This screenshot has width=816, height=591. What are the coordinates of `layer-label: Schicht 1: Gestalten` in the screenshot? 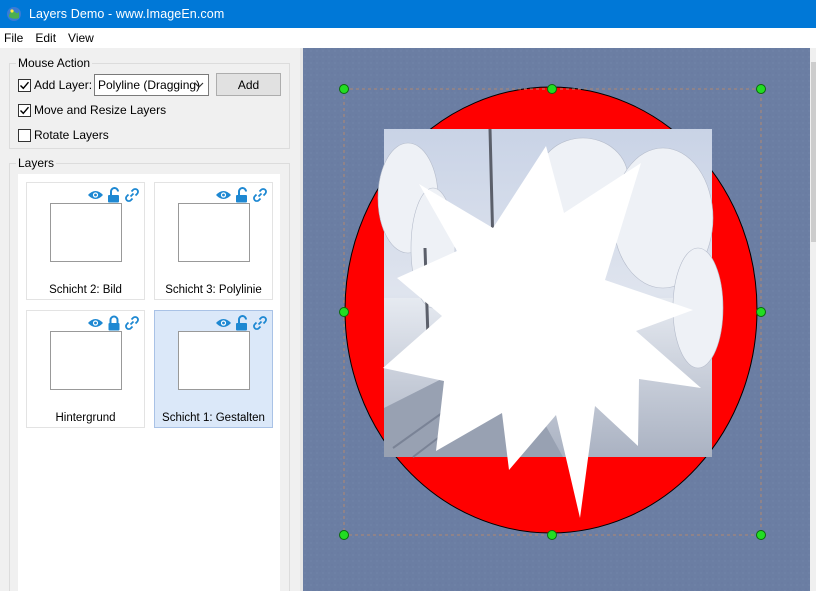 It's located at (213, 418).